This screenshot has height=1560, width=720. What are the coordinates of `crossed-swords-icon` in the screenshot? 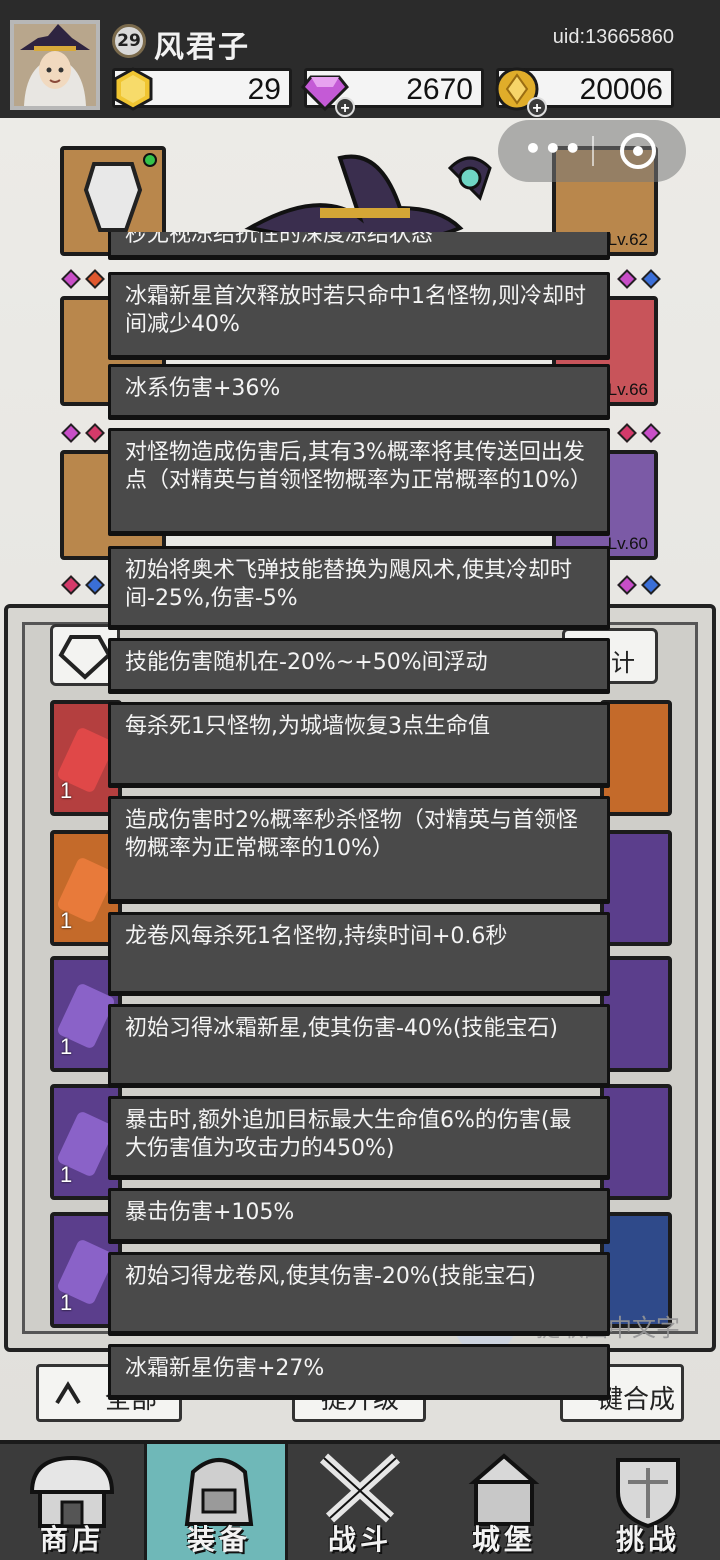 It's located at (360, 1488).